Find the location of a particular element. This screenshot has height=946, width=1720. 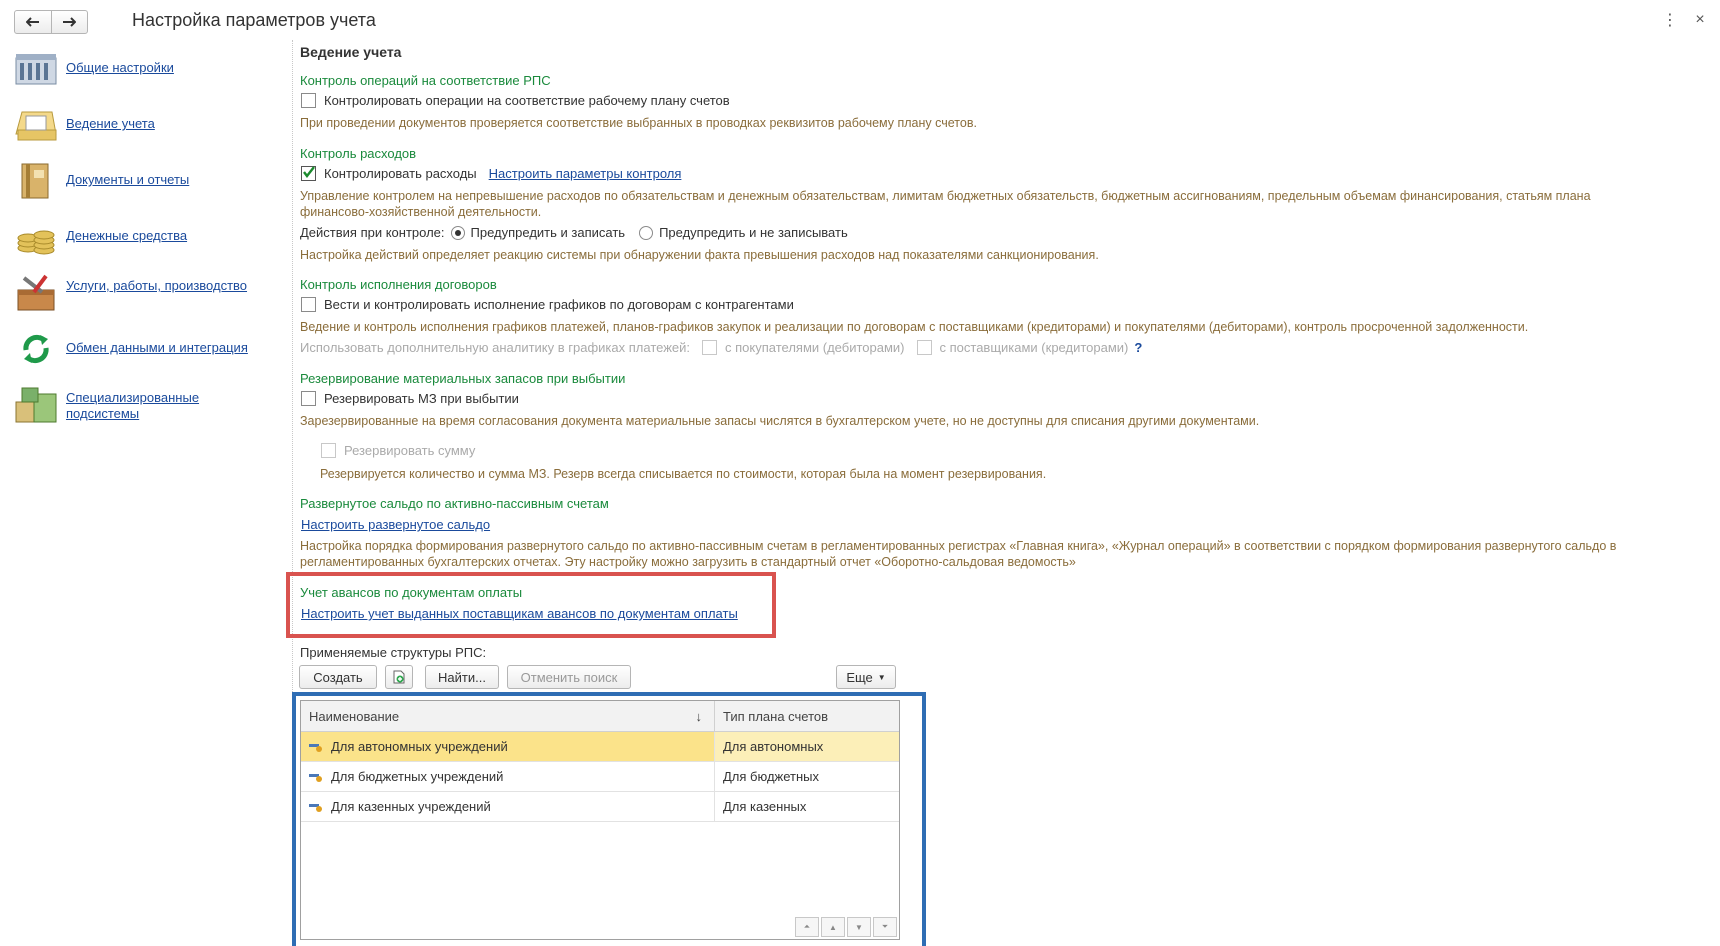

cell-text: Для автономных учреждений is located at coordinates (419, 746).